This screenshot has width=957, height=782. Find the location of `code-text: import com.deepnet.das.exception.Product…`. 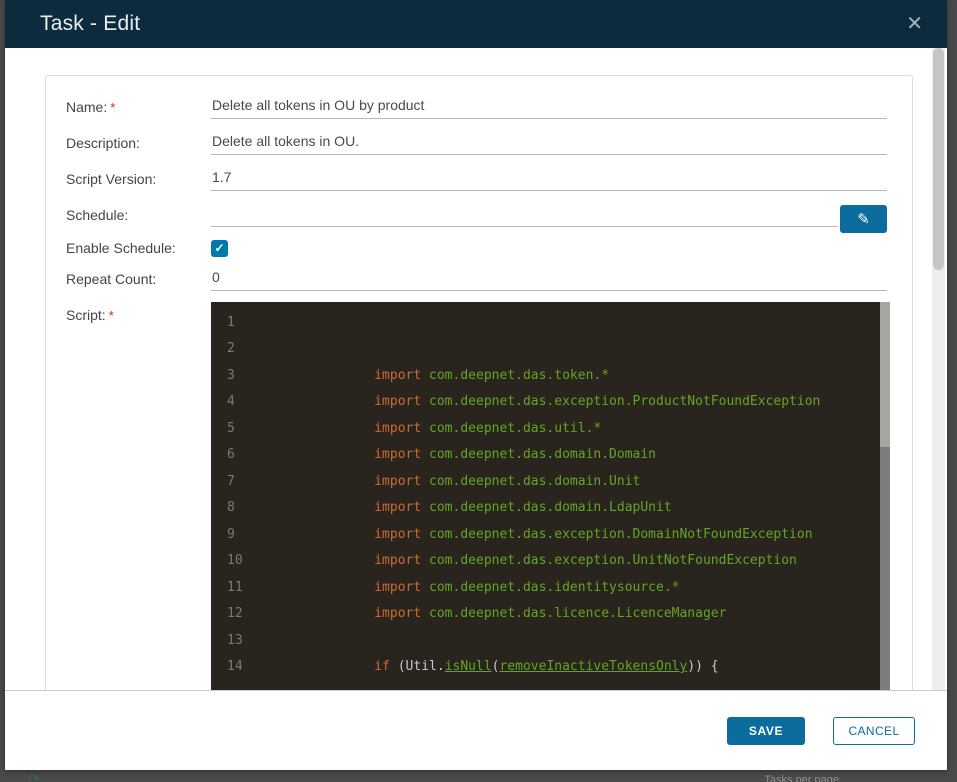

code-text: import com.deepnet.das.exception.Product… is located at coordinates (597, 402).